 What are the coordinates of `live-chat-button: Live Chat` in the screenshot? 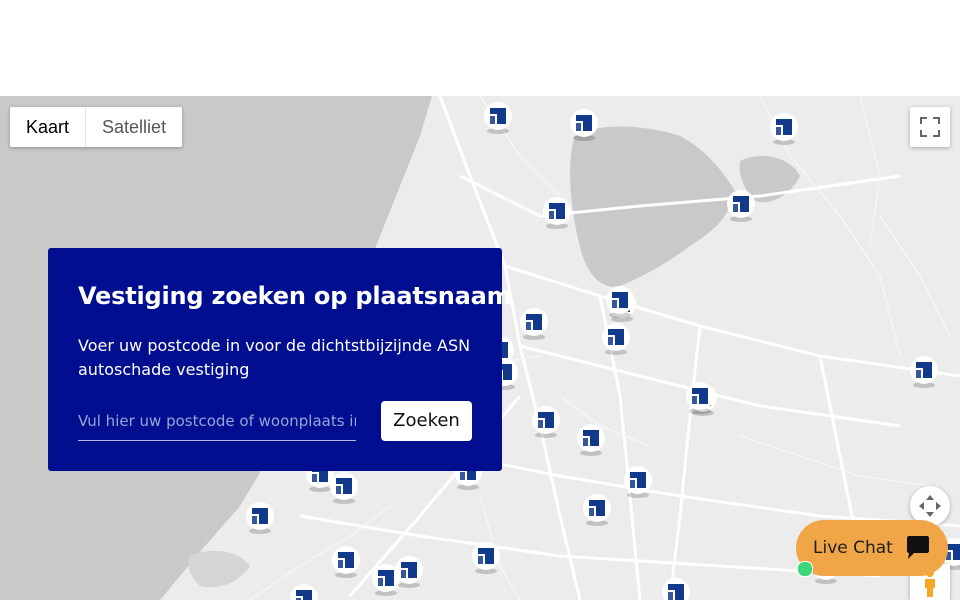 It's located at (872, 548).